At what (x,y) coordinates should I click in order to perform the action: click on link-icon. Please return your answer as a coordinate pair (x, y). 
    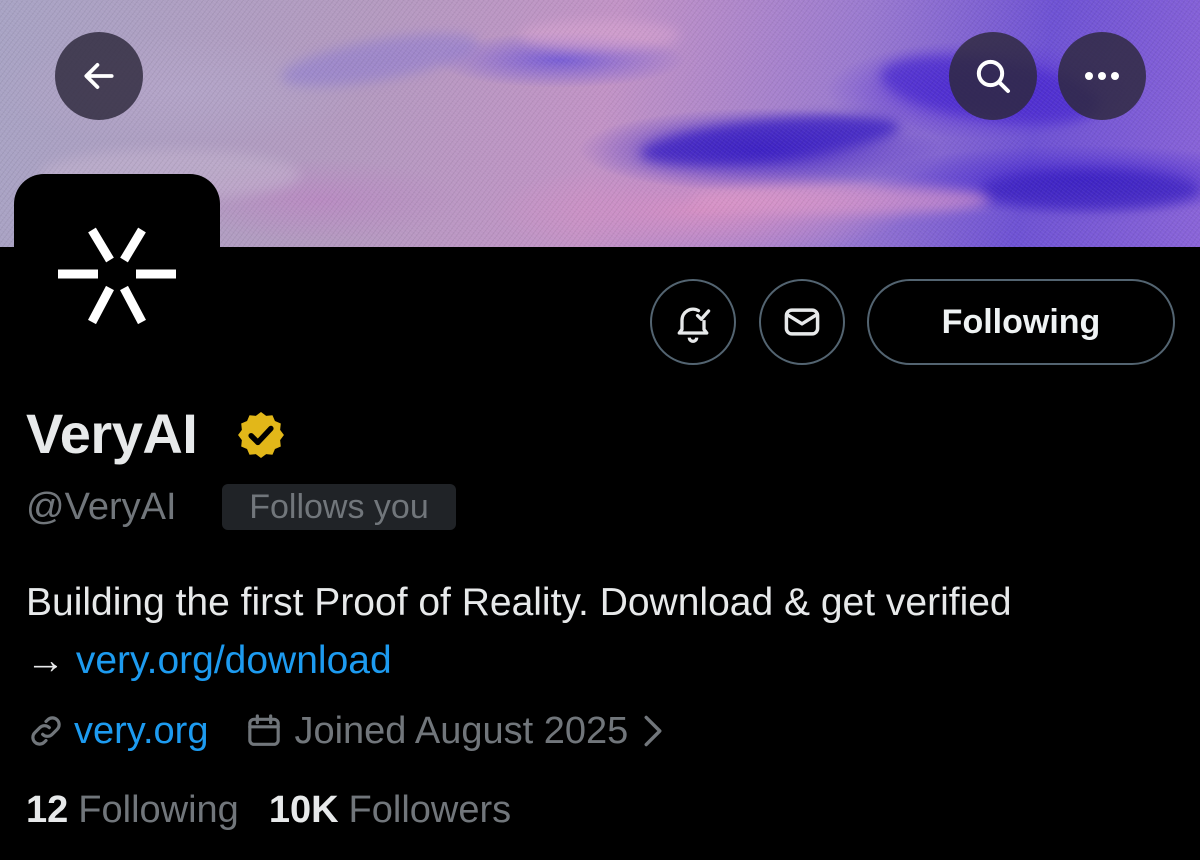
    Looking at the image, I should click on (46, 731).